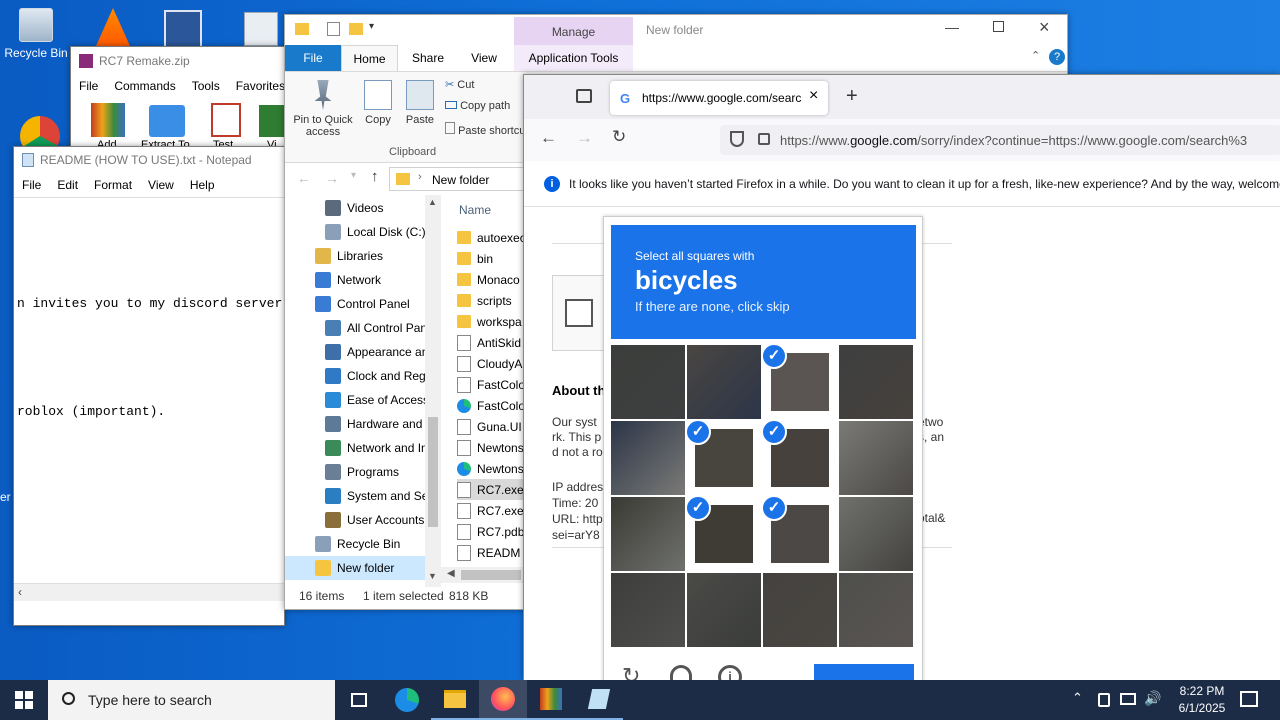 This screenshot has width=1280, height=720. What do you see at coordinates (183, 29) in the screenshot?
I see `word-icon` at bounding box center [183, 29].